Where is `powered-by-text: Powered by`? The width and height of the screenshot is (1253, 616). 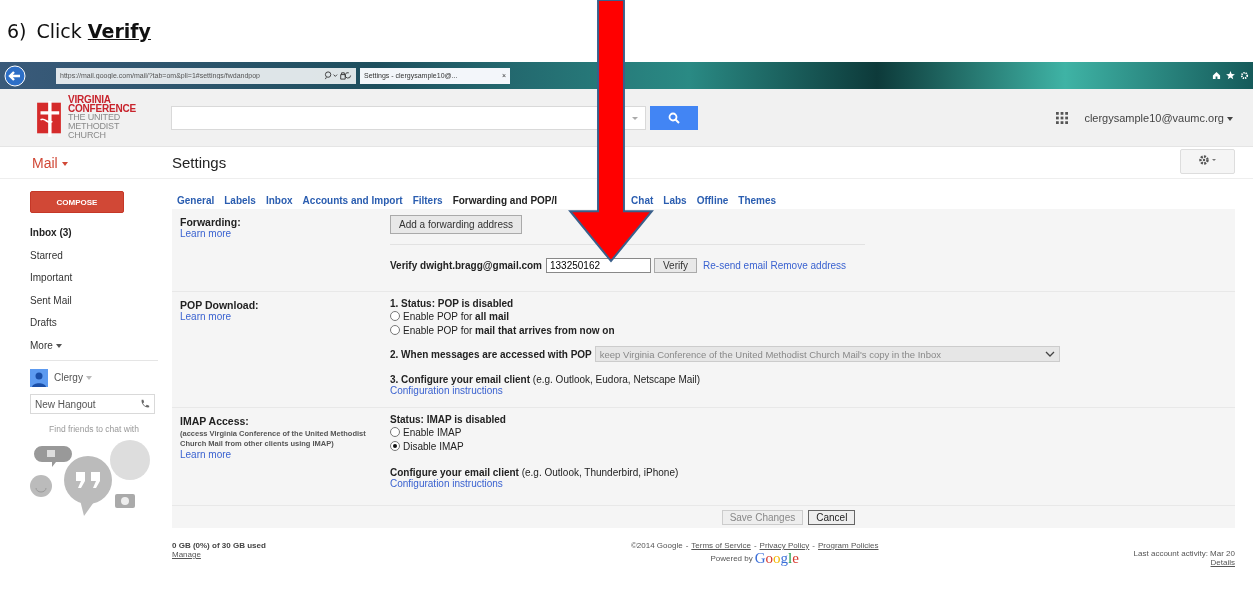 powered-by-text: Powered by is located at coordinates (731, 558).